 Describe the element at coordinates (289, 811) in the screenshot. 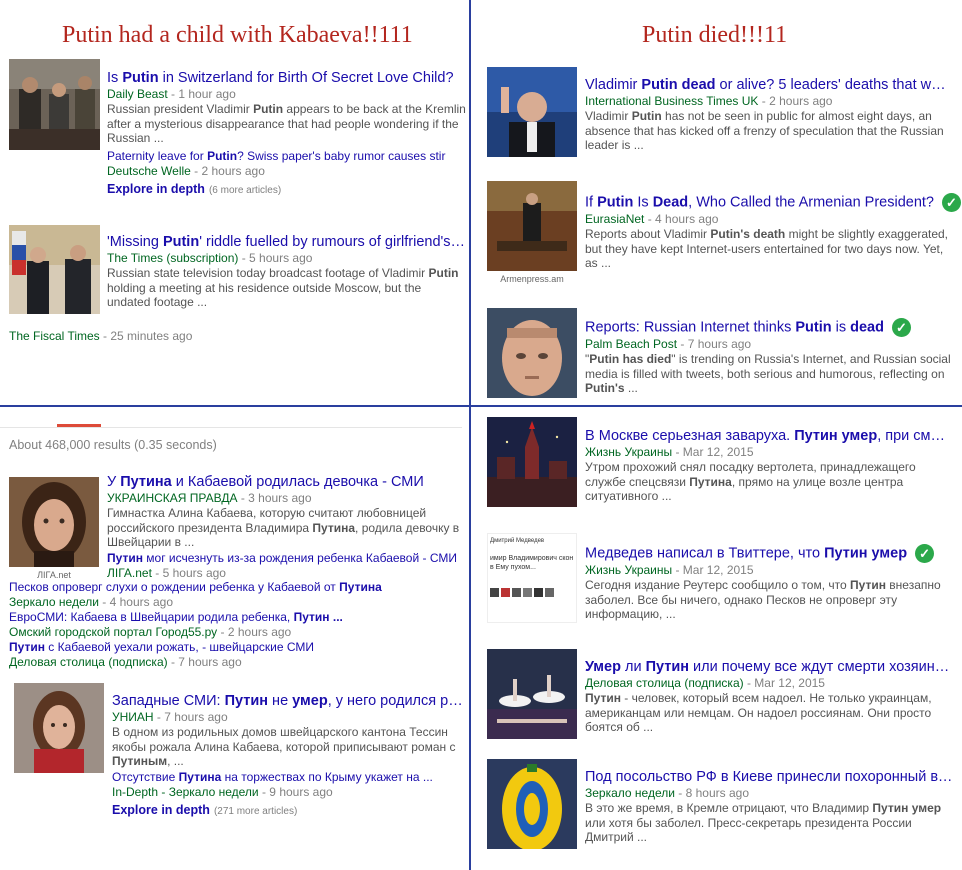

I see `explore-in-depth-link: Explore in depth (271 more articles)` at that location.